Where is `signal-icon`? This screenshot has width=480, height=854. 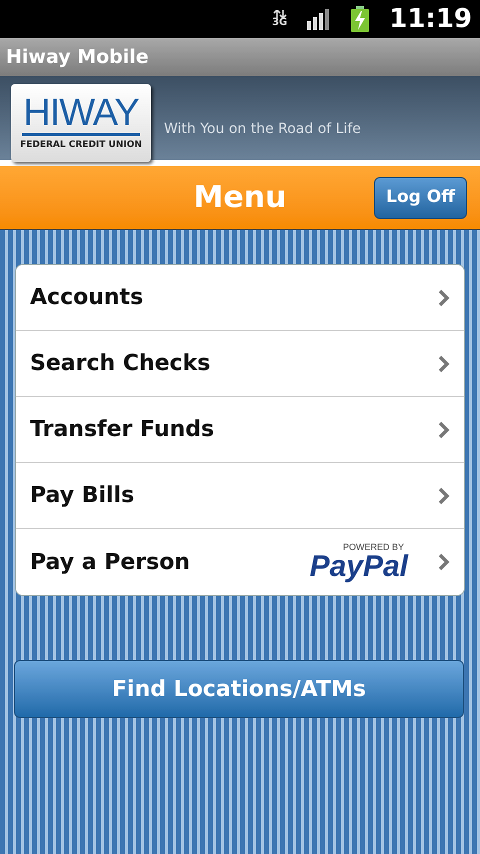 signal-icon is located at coordinates (319, 19).